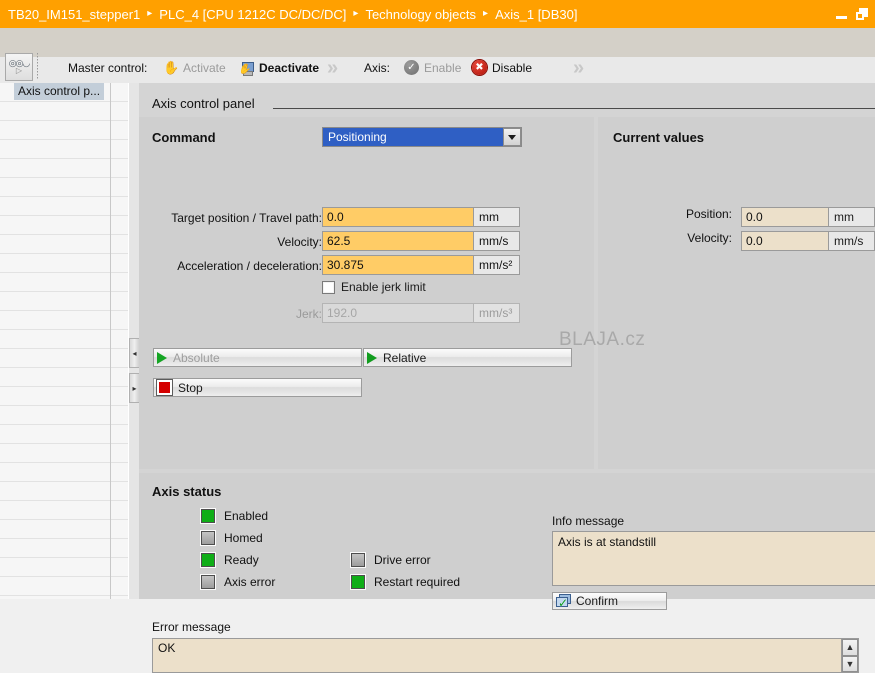 The height and width of the screenshot is (673, 875). I want to click on status-ready: Ready, so click(230, 560).